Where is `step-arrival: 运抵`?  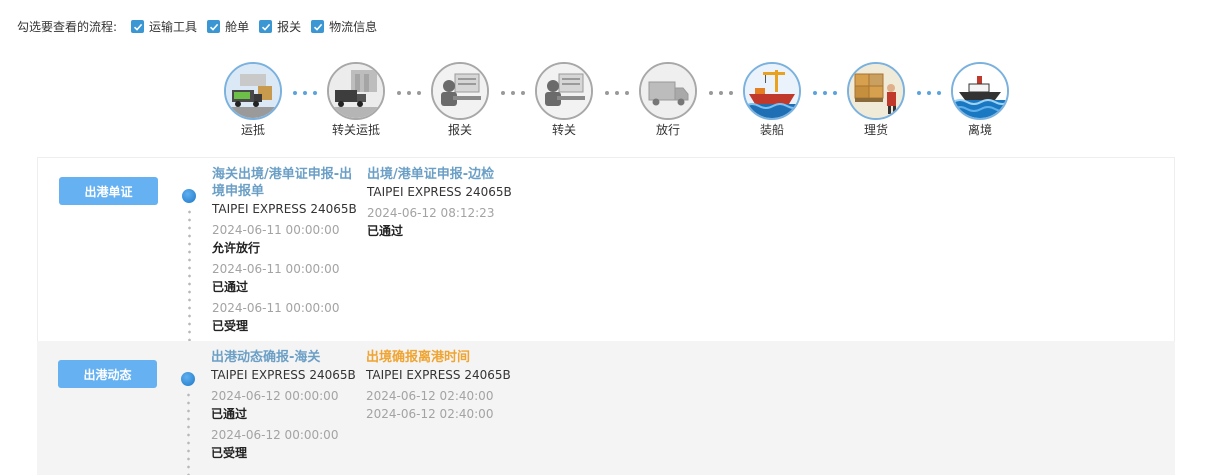 step-arrival: 运抵 is located at coordinates (253, 100).